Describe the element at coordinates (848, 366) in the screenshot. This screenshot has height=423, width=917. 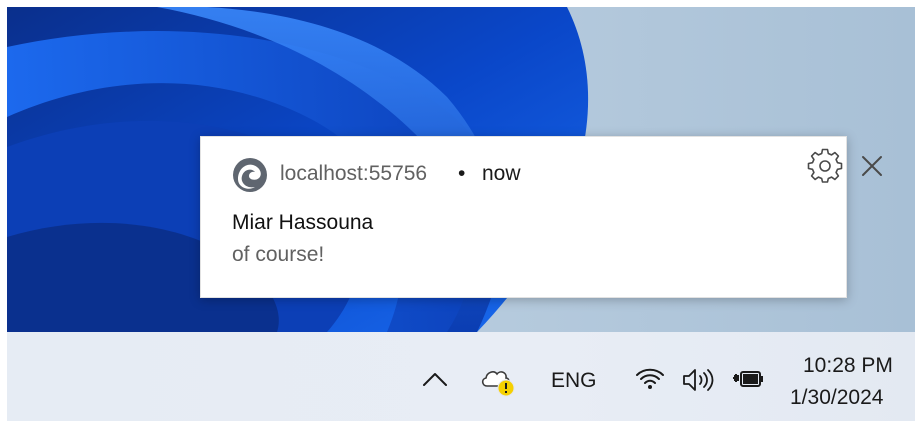
I see `clock-time: 10:28 PM` at that location.